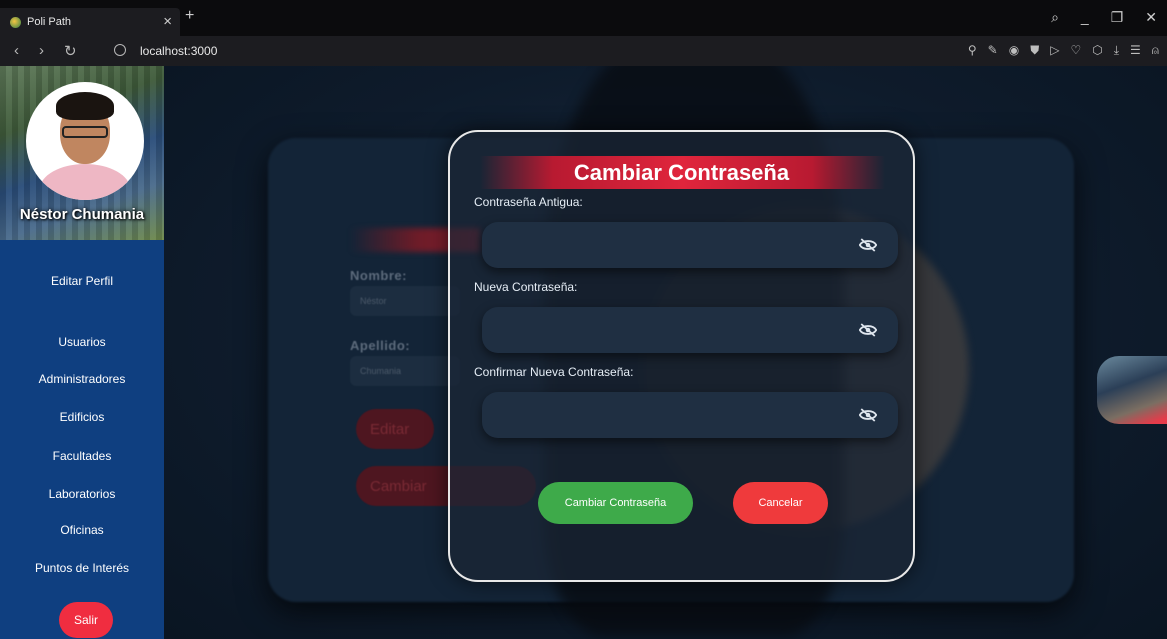  Describe the element at coordinates (82, 281) in the screenshot. I see `sidebar-item-editar-perfil: Editar Perfil` at that location.